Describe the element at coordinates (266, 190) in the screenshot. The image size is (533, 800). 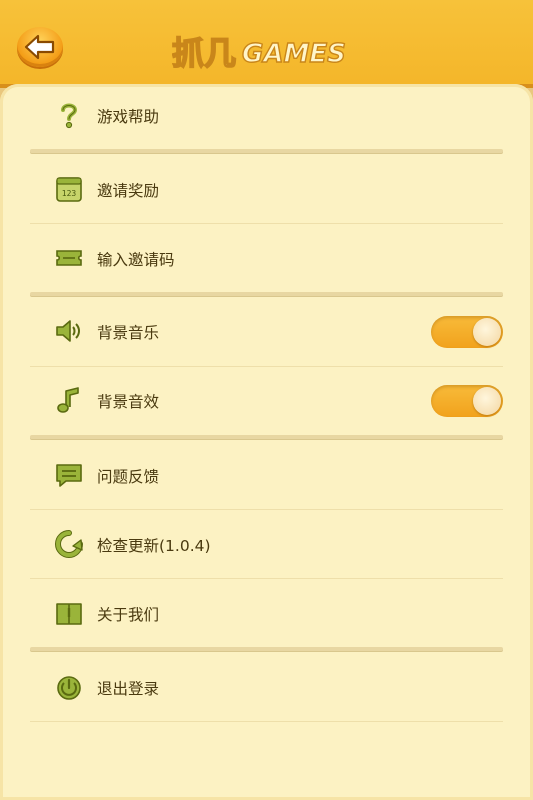
I see `menu-item-invite-reward: 123 邀请奖励` at that location.